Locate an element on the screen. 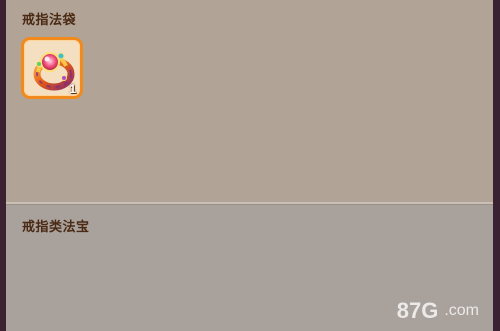 This screenshot has height=331, width=500. watermark-suffix: .com is located at coordinates (461, 310).